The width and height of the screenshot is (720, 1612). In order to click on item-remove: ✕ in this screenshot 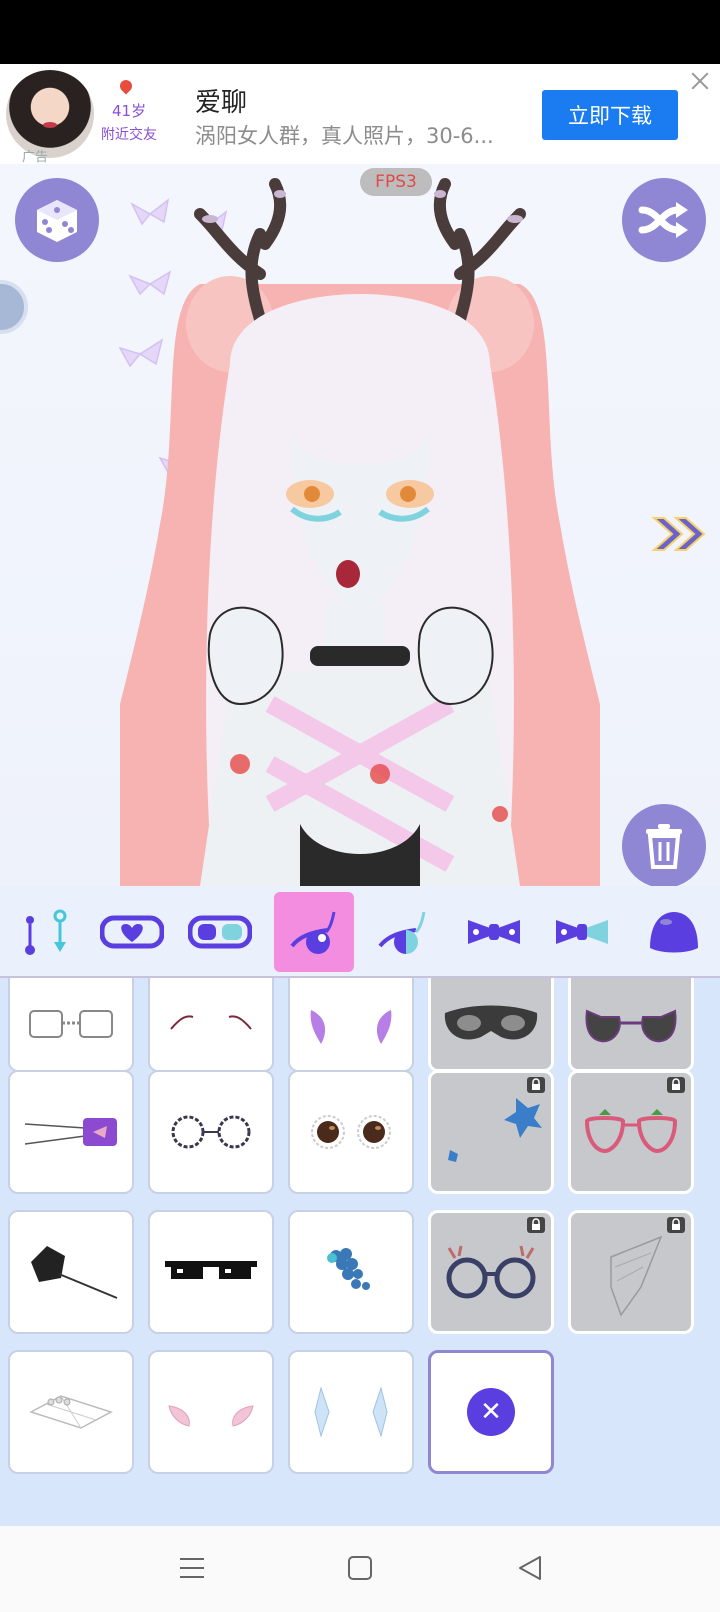, I will do `click(491, 1412)`.